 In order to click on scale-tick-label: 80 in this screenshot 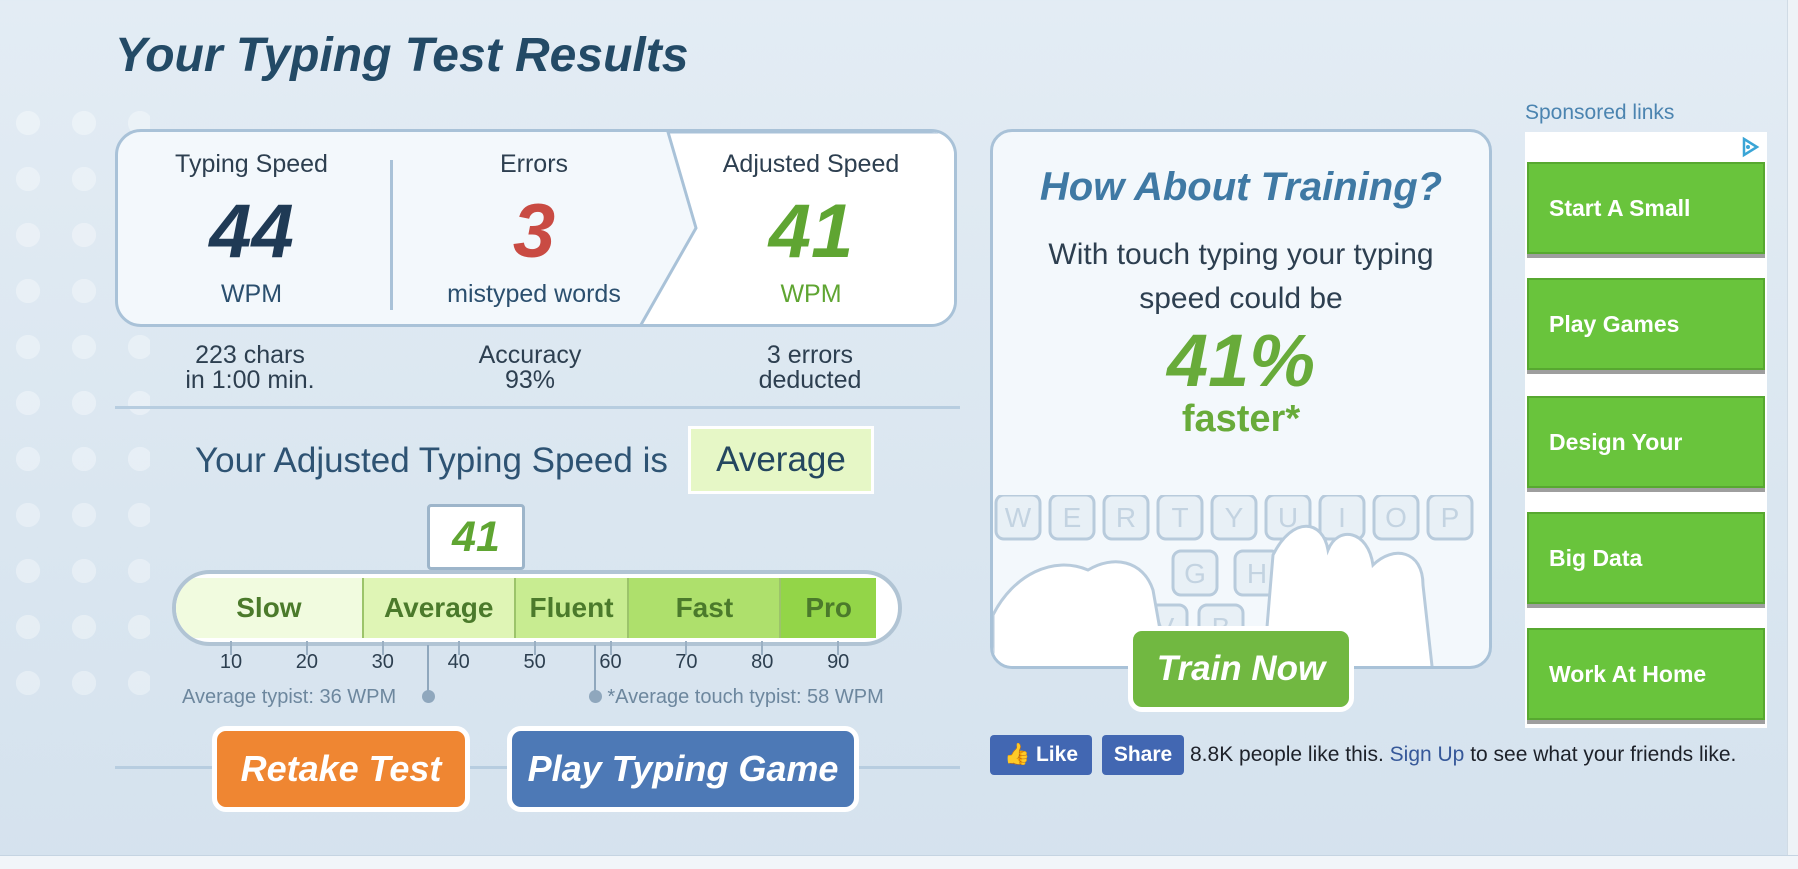, I will do `click(762, 662)`.